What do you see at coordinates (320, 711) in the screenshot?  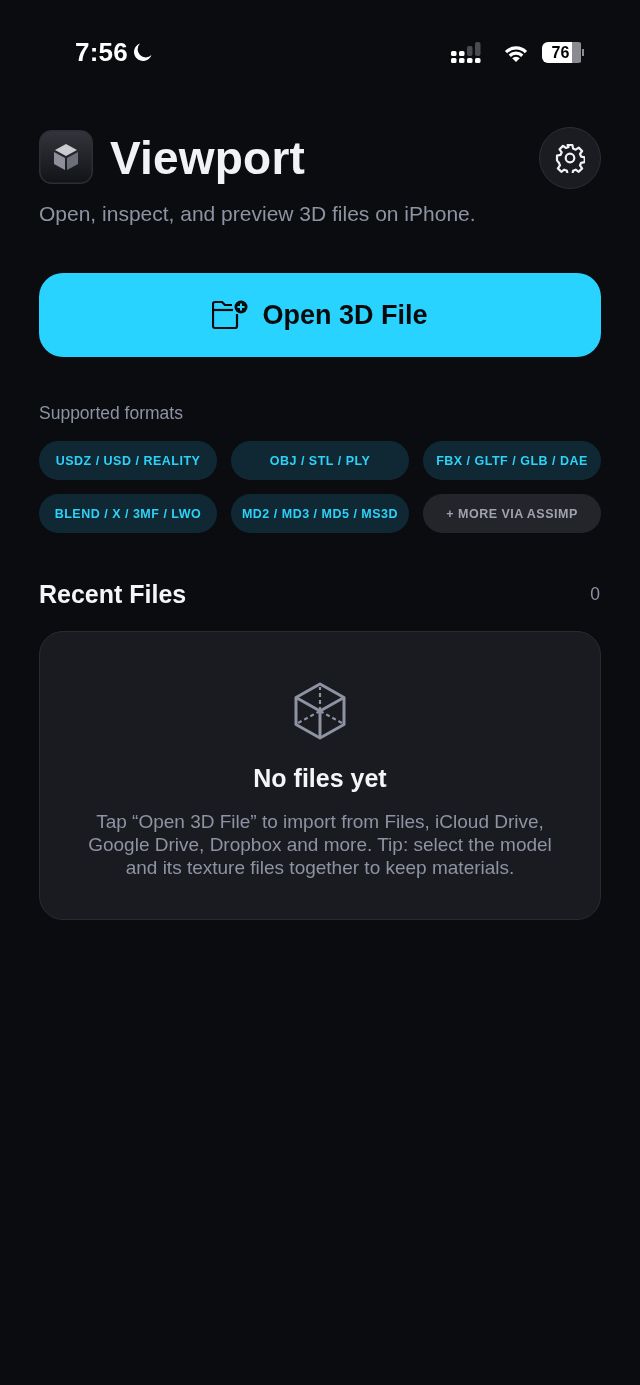 I see `cube-outline-icon` at bounding box center [320, 711].